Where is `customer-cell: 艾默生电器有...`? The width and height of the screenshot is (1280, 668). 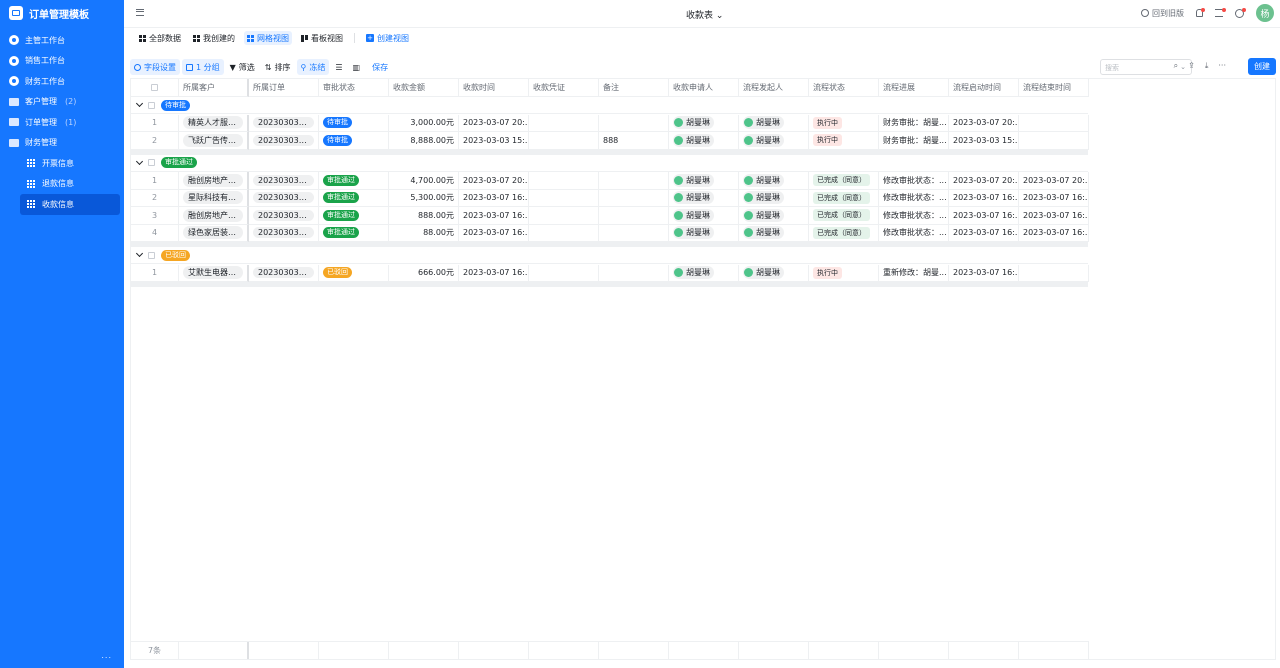
customer-cell: 艾默生电器有... is located at coordinates (214, 273).